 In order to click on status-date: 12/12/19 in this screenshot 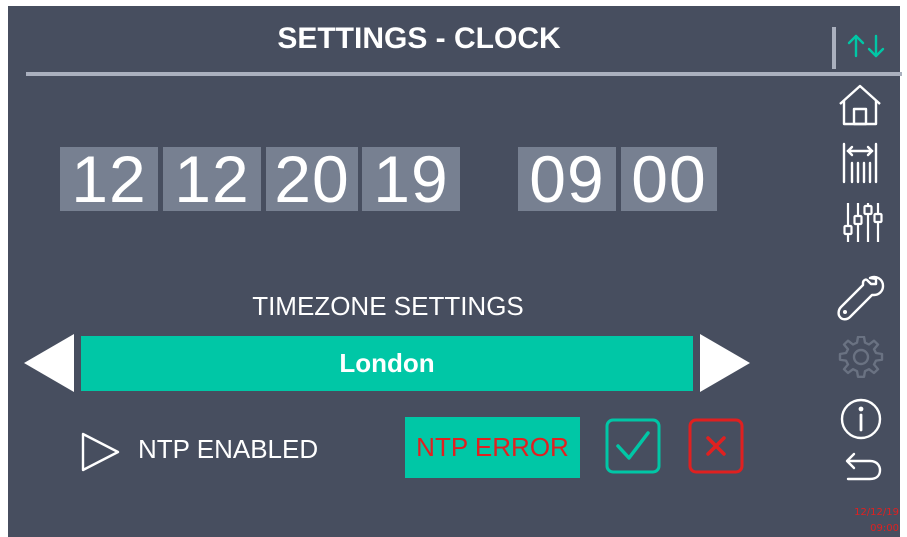, I will do `click(876, 512)`.